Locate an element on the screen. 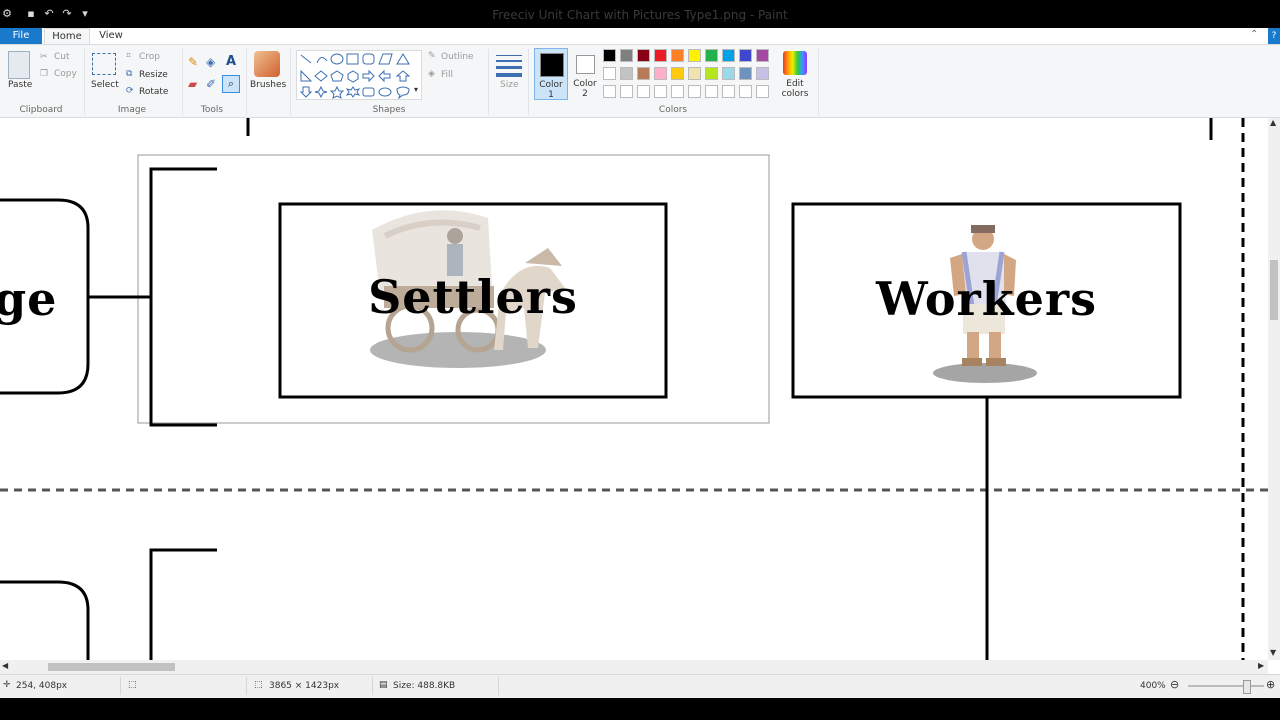 The image size is (1280, 720). tab-view: View is located at coordinates (111, 36).